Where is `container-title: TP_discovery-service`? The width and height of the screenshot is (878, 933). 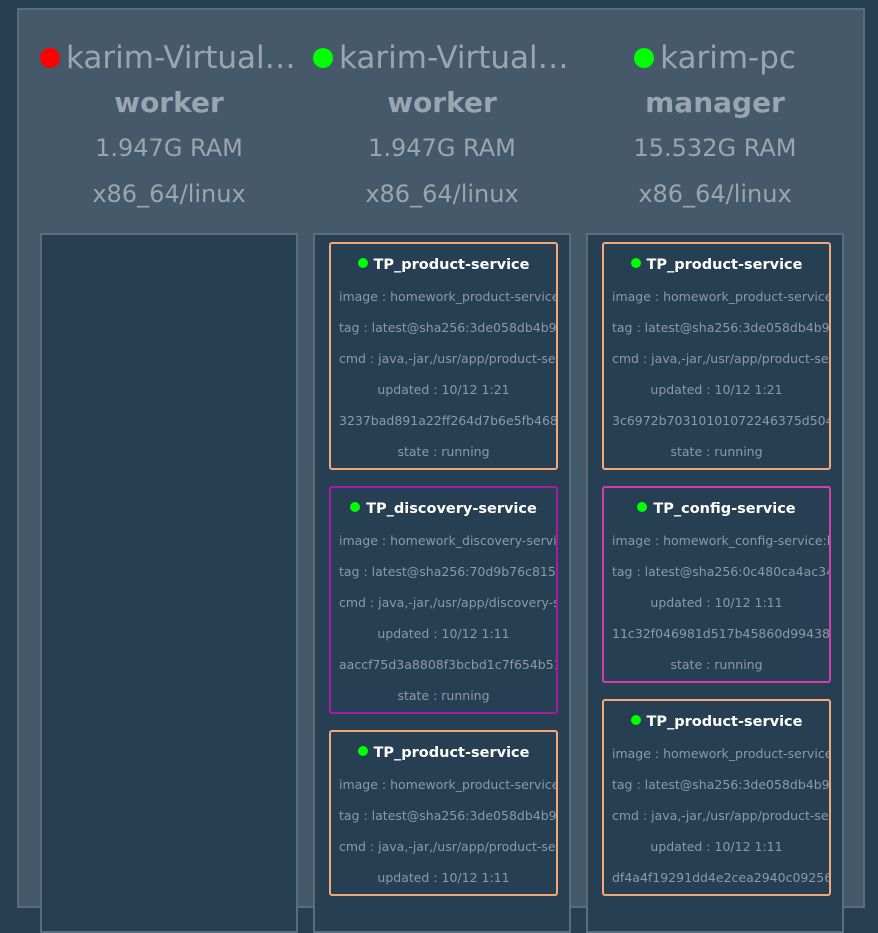 container-title: TP_discovery-service is located at coordinates (443, 511).